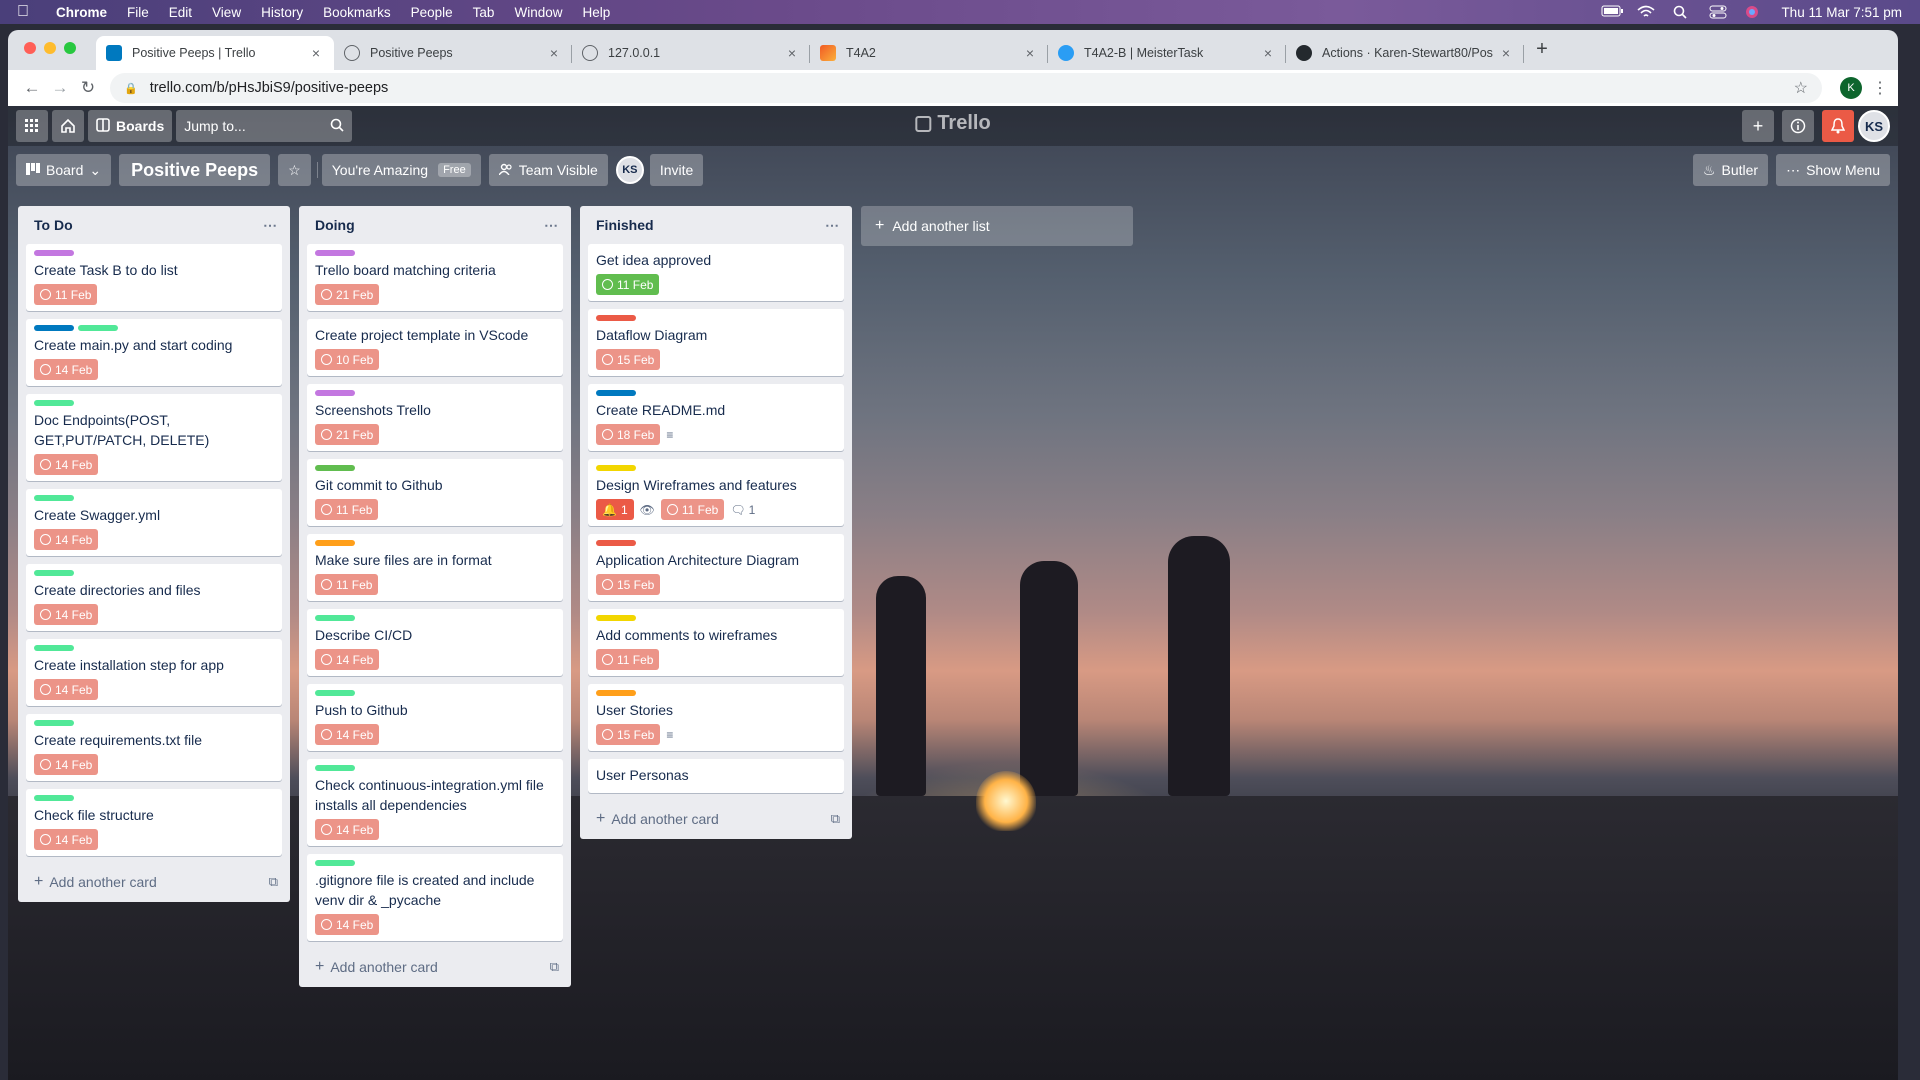 This screenshot has height=1080, width=1920. I want to click on list-title: Finished, so click(625, 225).